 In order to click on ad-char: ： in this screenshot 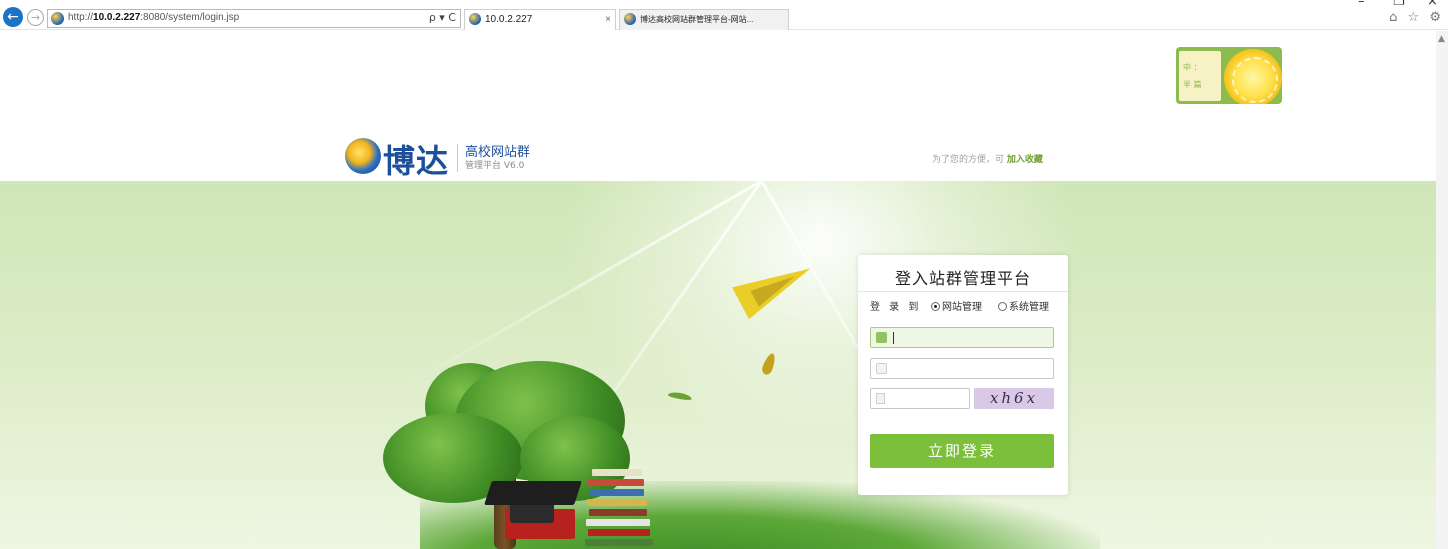, I will do `click(1197, 67)`.